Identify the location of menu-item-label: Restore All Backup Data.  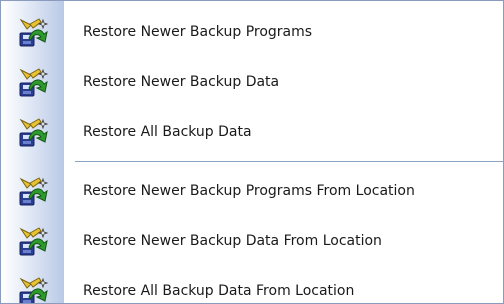
(167, 132).